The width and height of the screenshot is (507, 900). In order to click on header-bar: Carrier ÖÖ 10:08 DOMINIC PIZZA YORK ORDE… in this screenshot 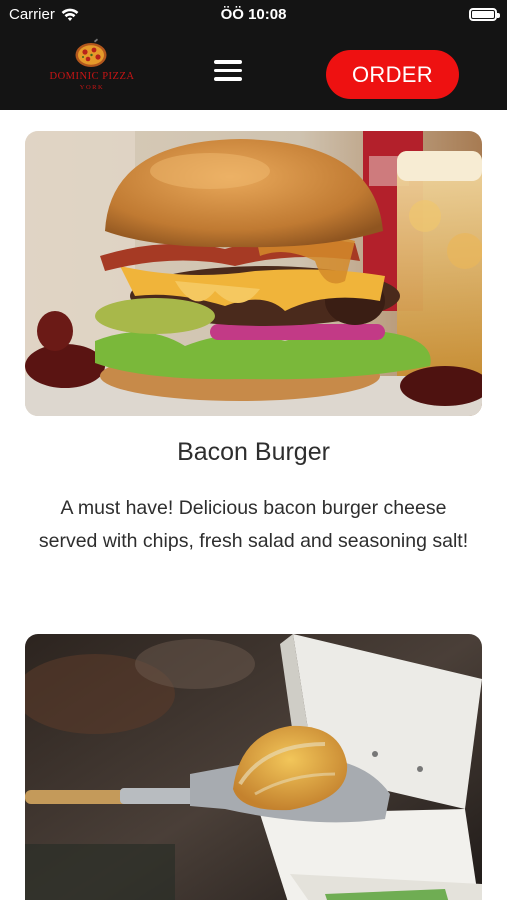, I will do `click(253, 55)`.